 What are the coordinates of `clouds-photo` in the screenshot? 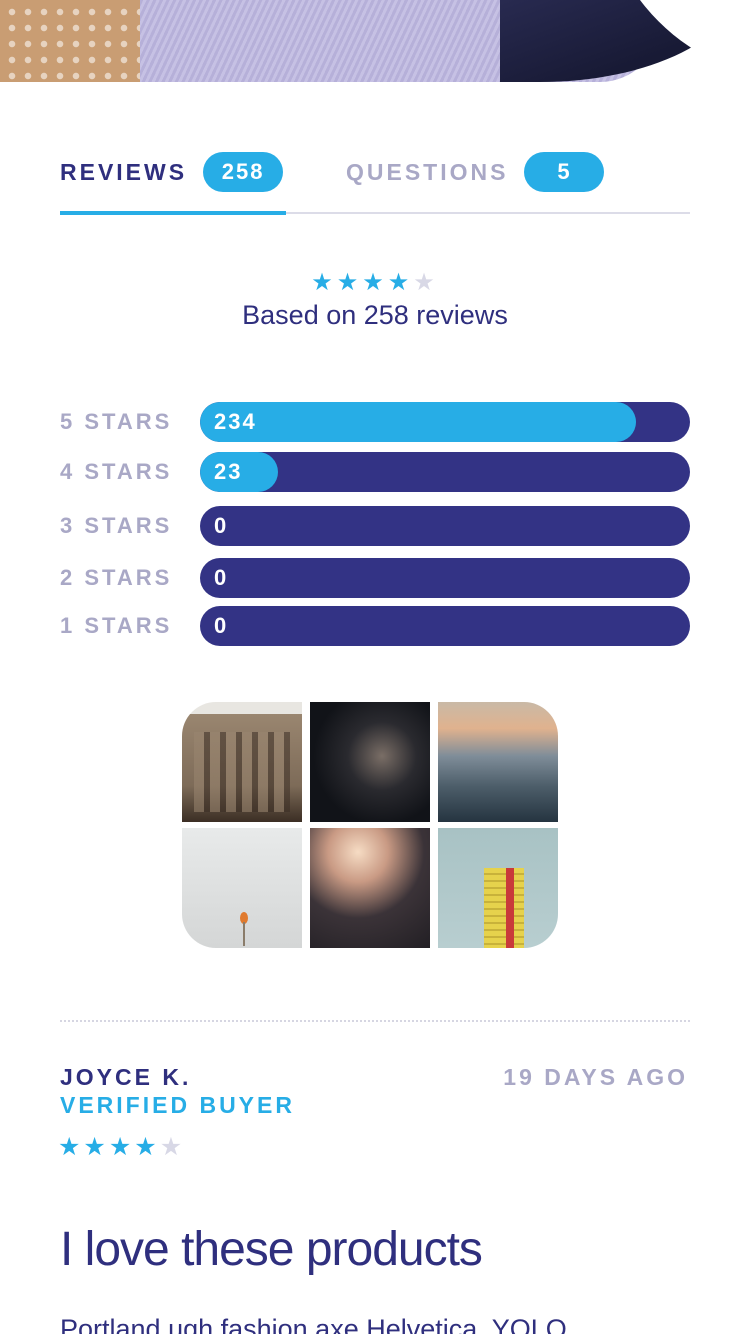 It's located at (498, 762).